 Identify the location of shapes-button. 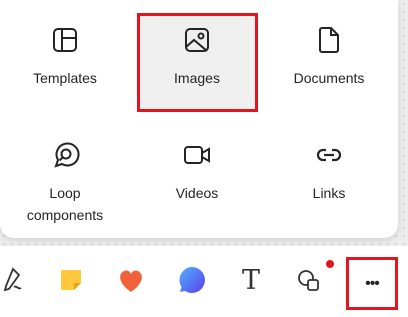
(310, 280).